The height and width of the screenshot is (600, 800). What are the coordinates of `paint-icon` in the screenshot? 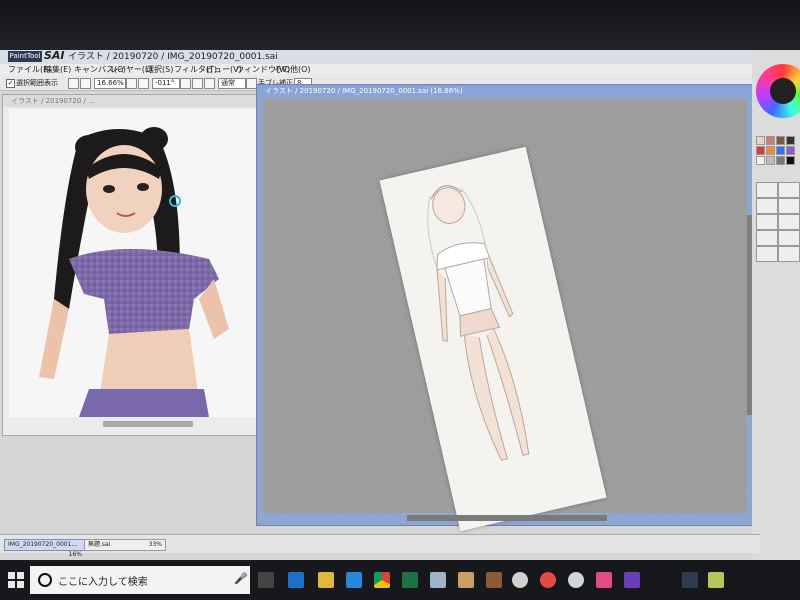 It's located at (494, 580).